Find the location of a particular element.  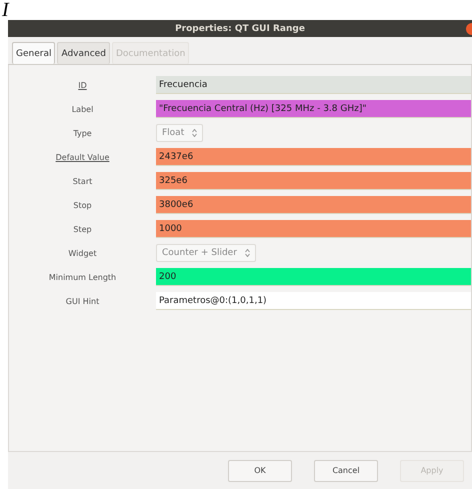

window-title: Properties: QT GUI Range is located at coordinates (240, 29).